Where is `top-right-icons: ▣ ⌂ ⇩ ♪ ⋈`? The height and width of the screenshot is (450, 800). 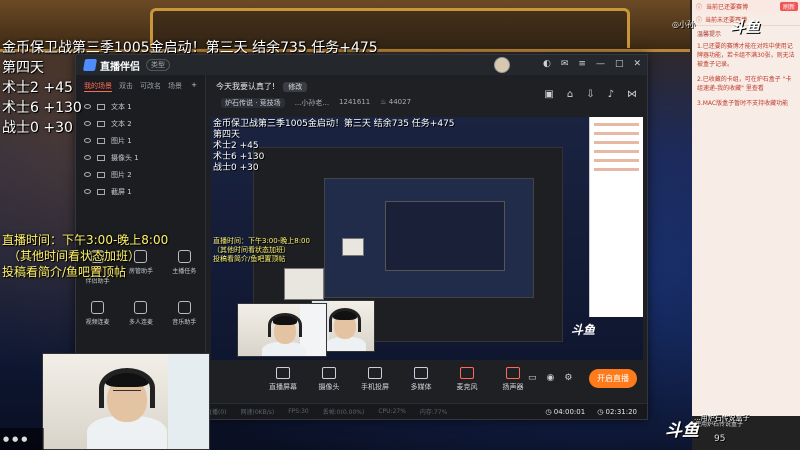 top-right-icons: ▣ ⌂ ⇩ ♪ ⋈ is located at coordinates (590, 94).